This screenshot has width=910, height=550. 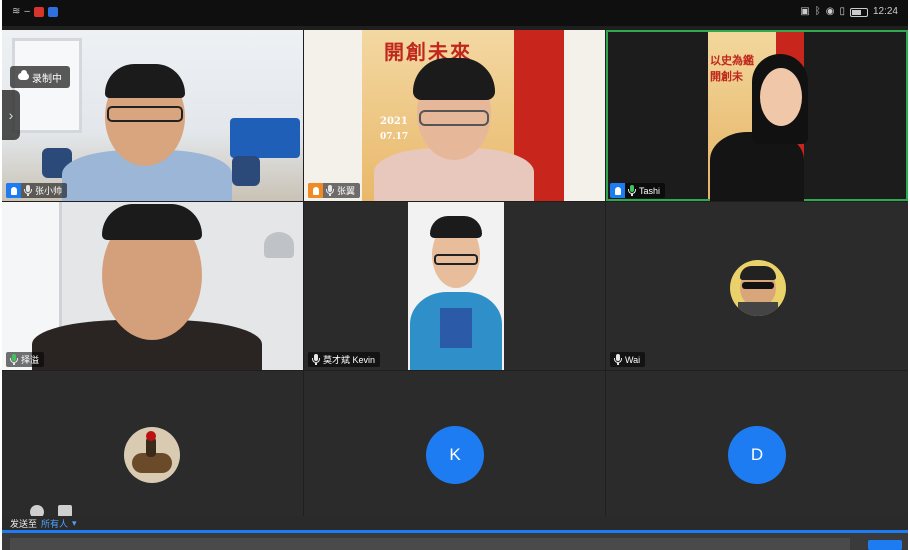 What do you see at coordinates (633, 359) in the screenshot?
I see `participant-name: Wai` at bounding box center [633, 359].